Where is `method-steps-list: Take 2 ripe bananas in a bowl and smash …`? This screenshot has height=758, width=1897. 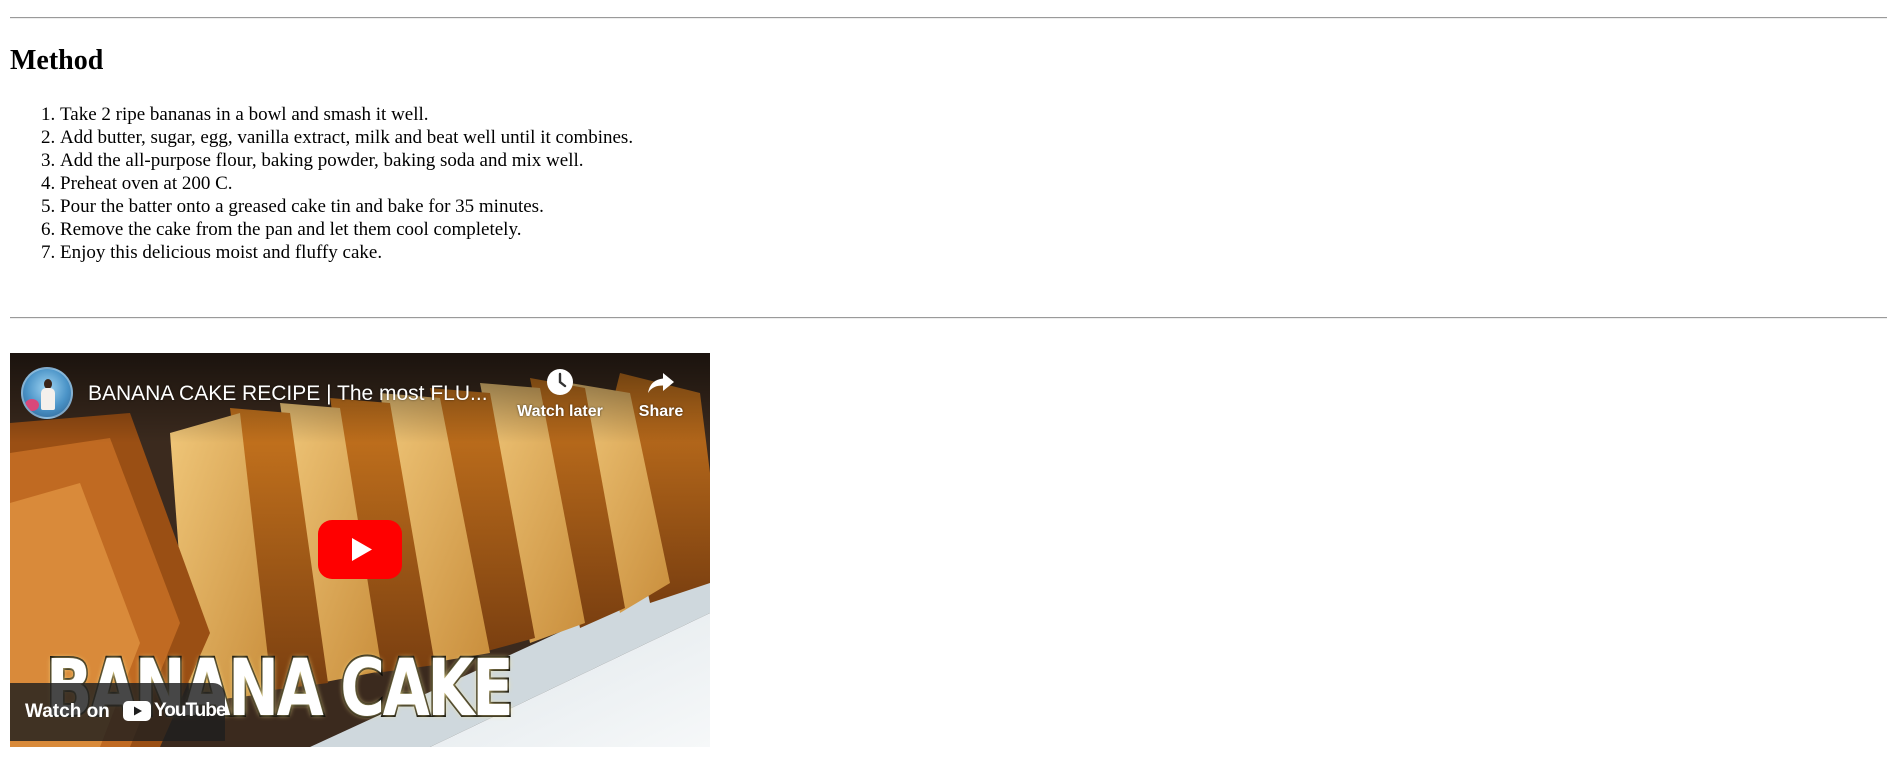
method-steps-list: Take 2 ripe bananas in a bowl and smash … is located at coordinates (485, 183).